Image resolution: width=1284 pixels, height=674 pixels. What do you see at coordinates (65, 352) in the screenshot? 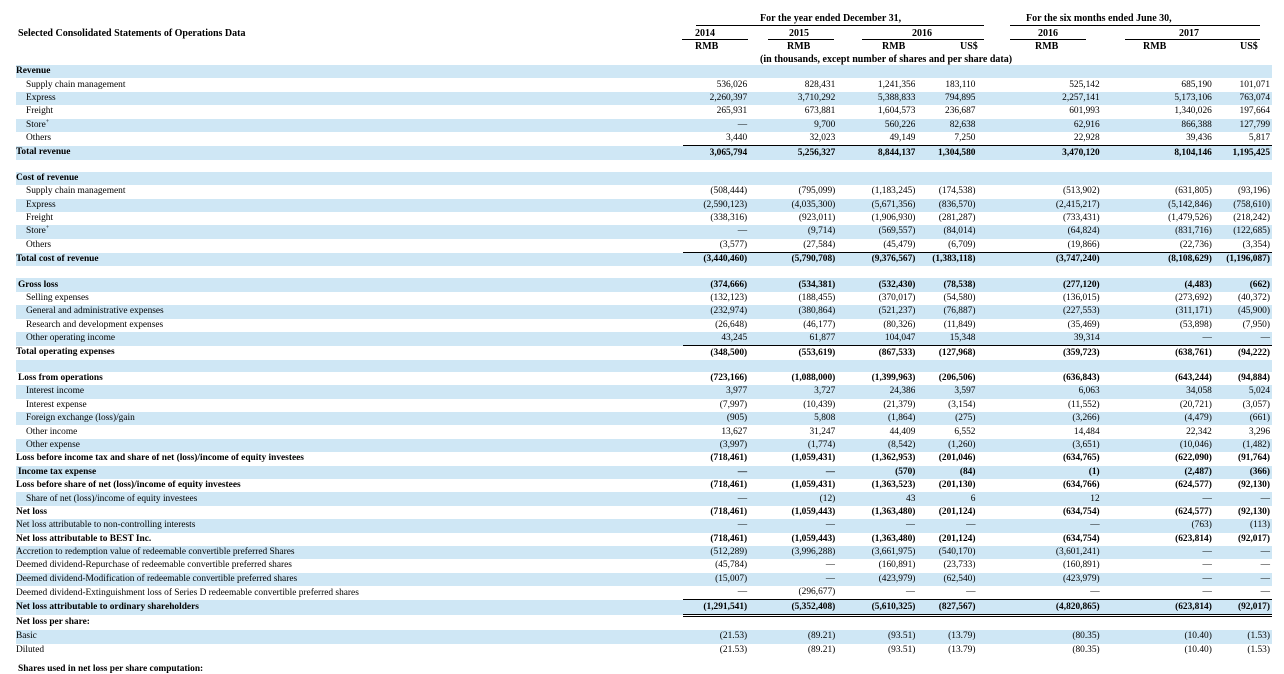
I see `row-label-text: Total operating expenses` at bounding box center [65, 352].